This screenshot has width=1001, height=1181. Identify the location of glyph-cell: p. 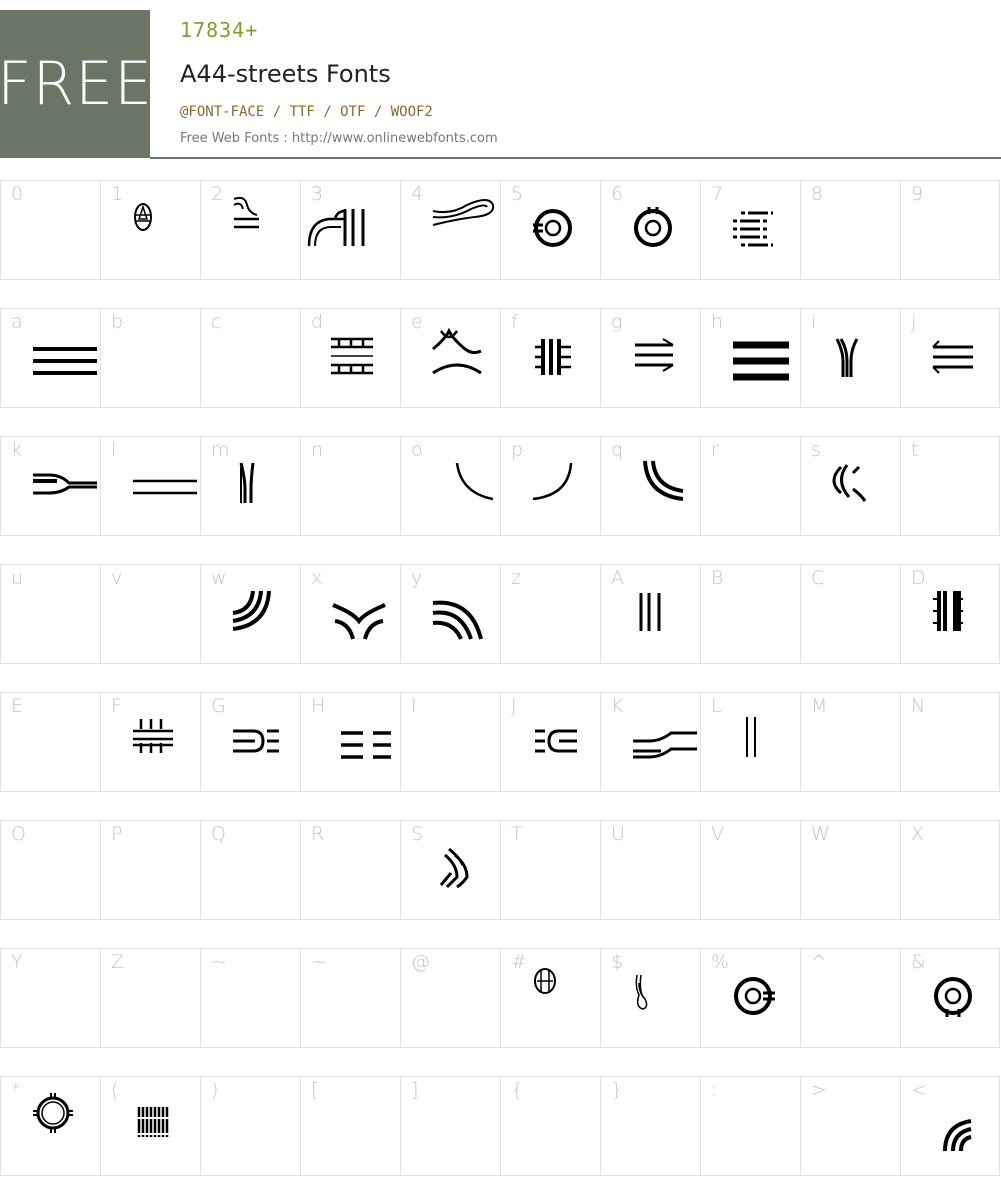
(550, 486).